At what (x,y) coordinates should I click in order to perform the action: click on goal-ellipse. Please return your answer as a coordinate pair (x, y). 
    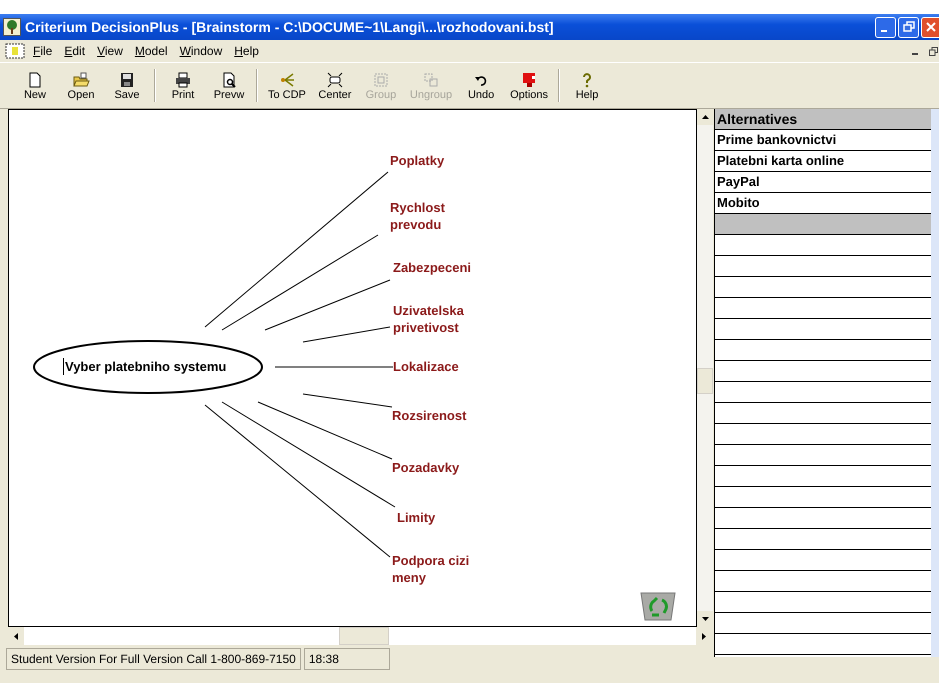
    Looking at the image, I should click on (148, 367).